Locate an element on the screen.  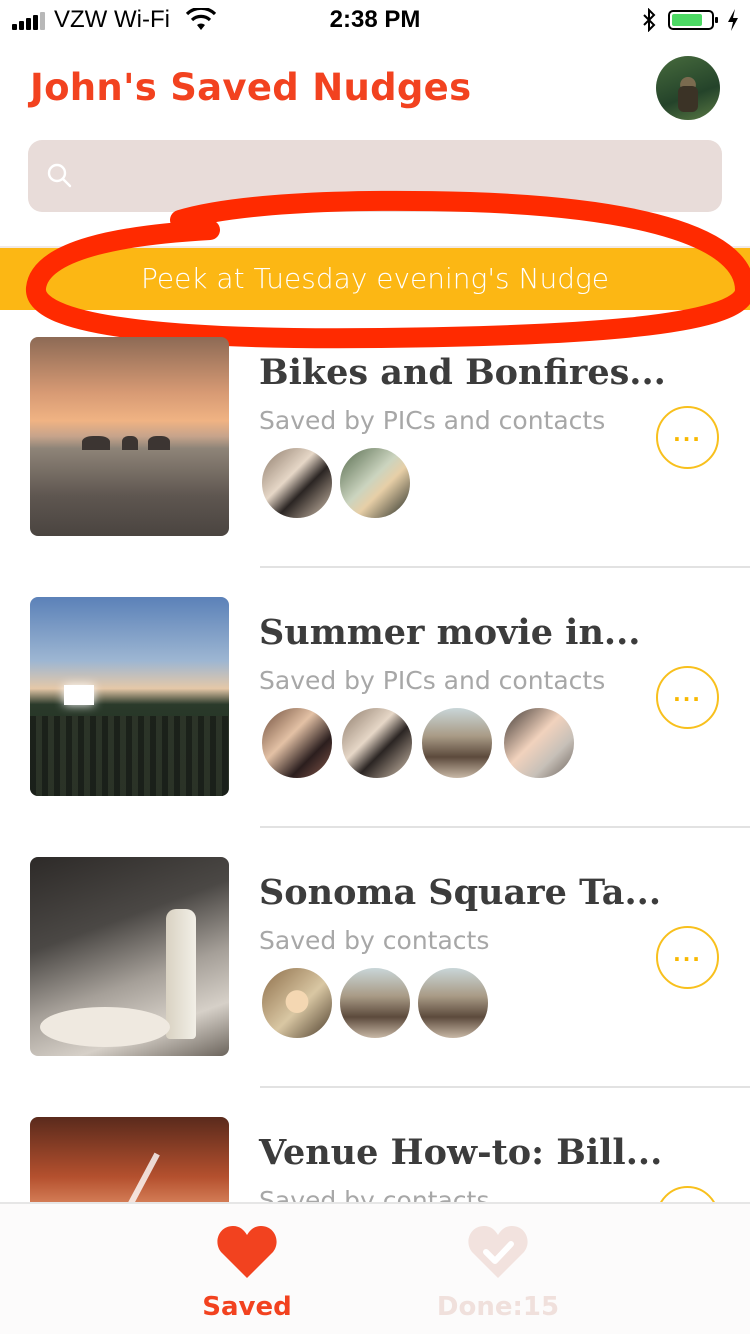
peek-nudge-banner: Peek at Tuesday evening's Nudge is located at coordinates (375, 278).